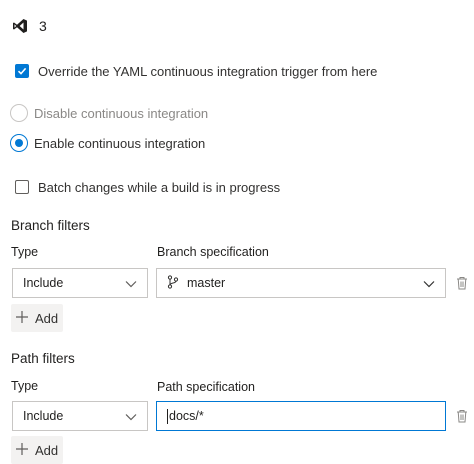  What do you see at coordinates (206, 283) in the screenshot?
I see `branch-spec-value: master` at bounding box center [206, 283].